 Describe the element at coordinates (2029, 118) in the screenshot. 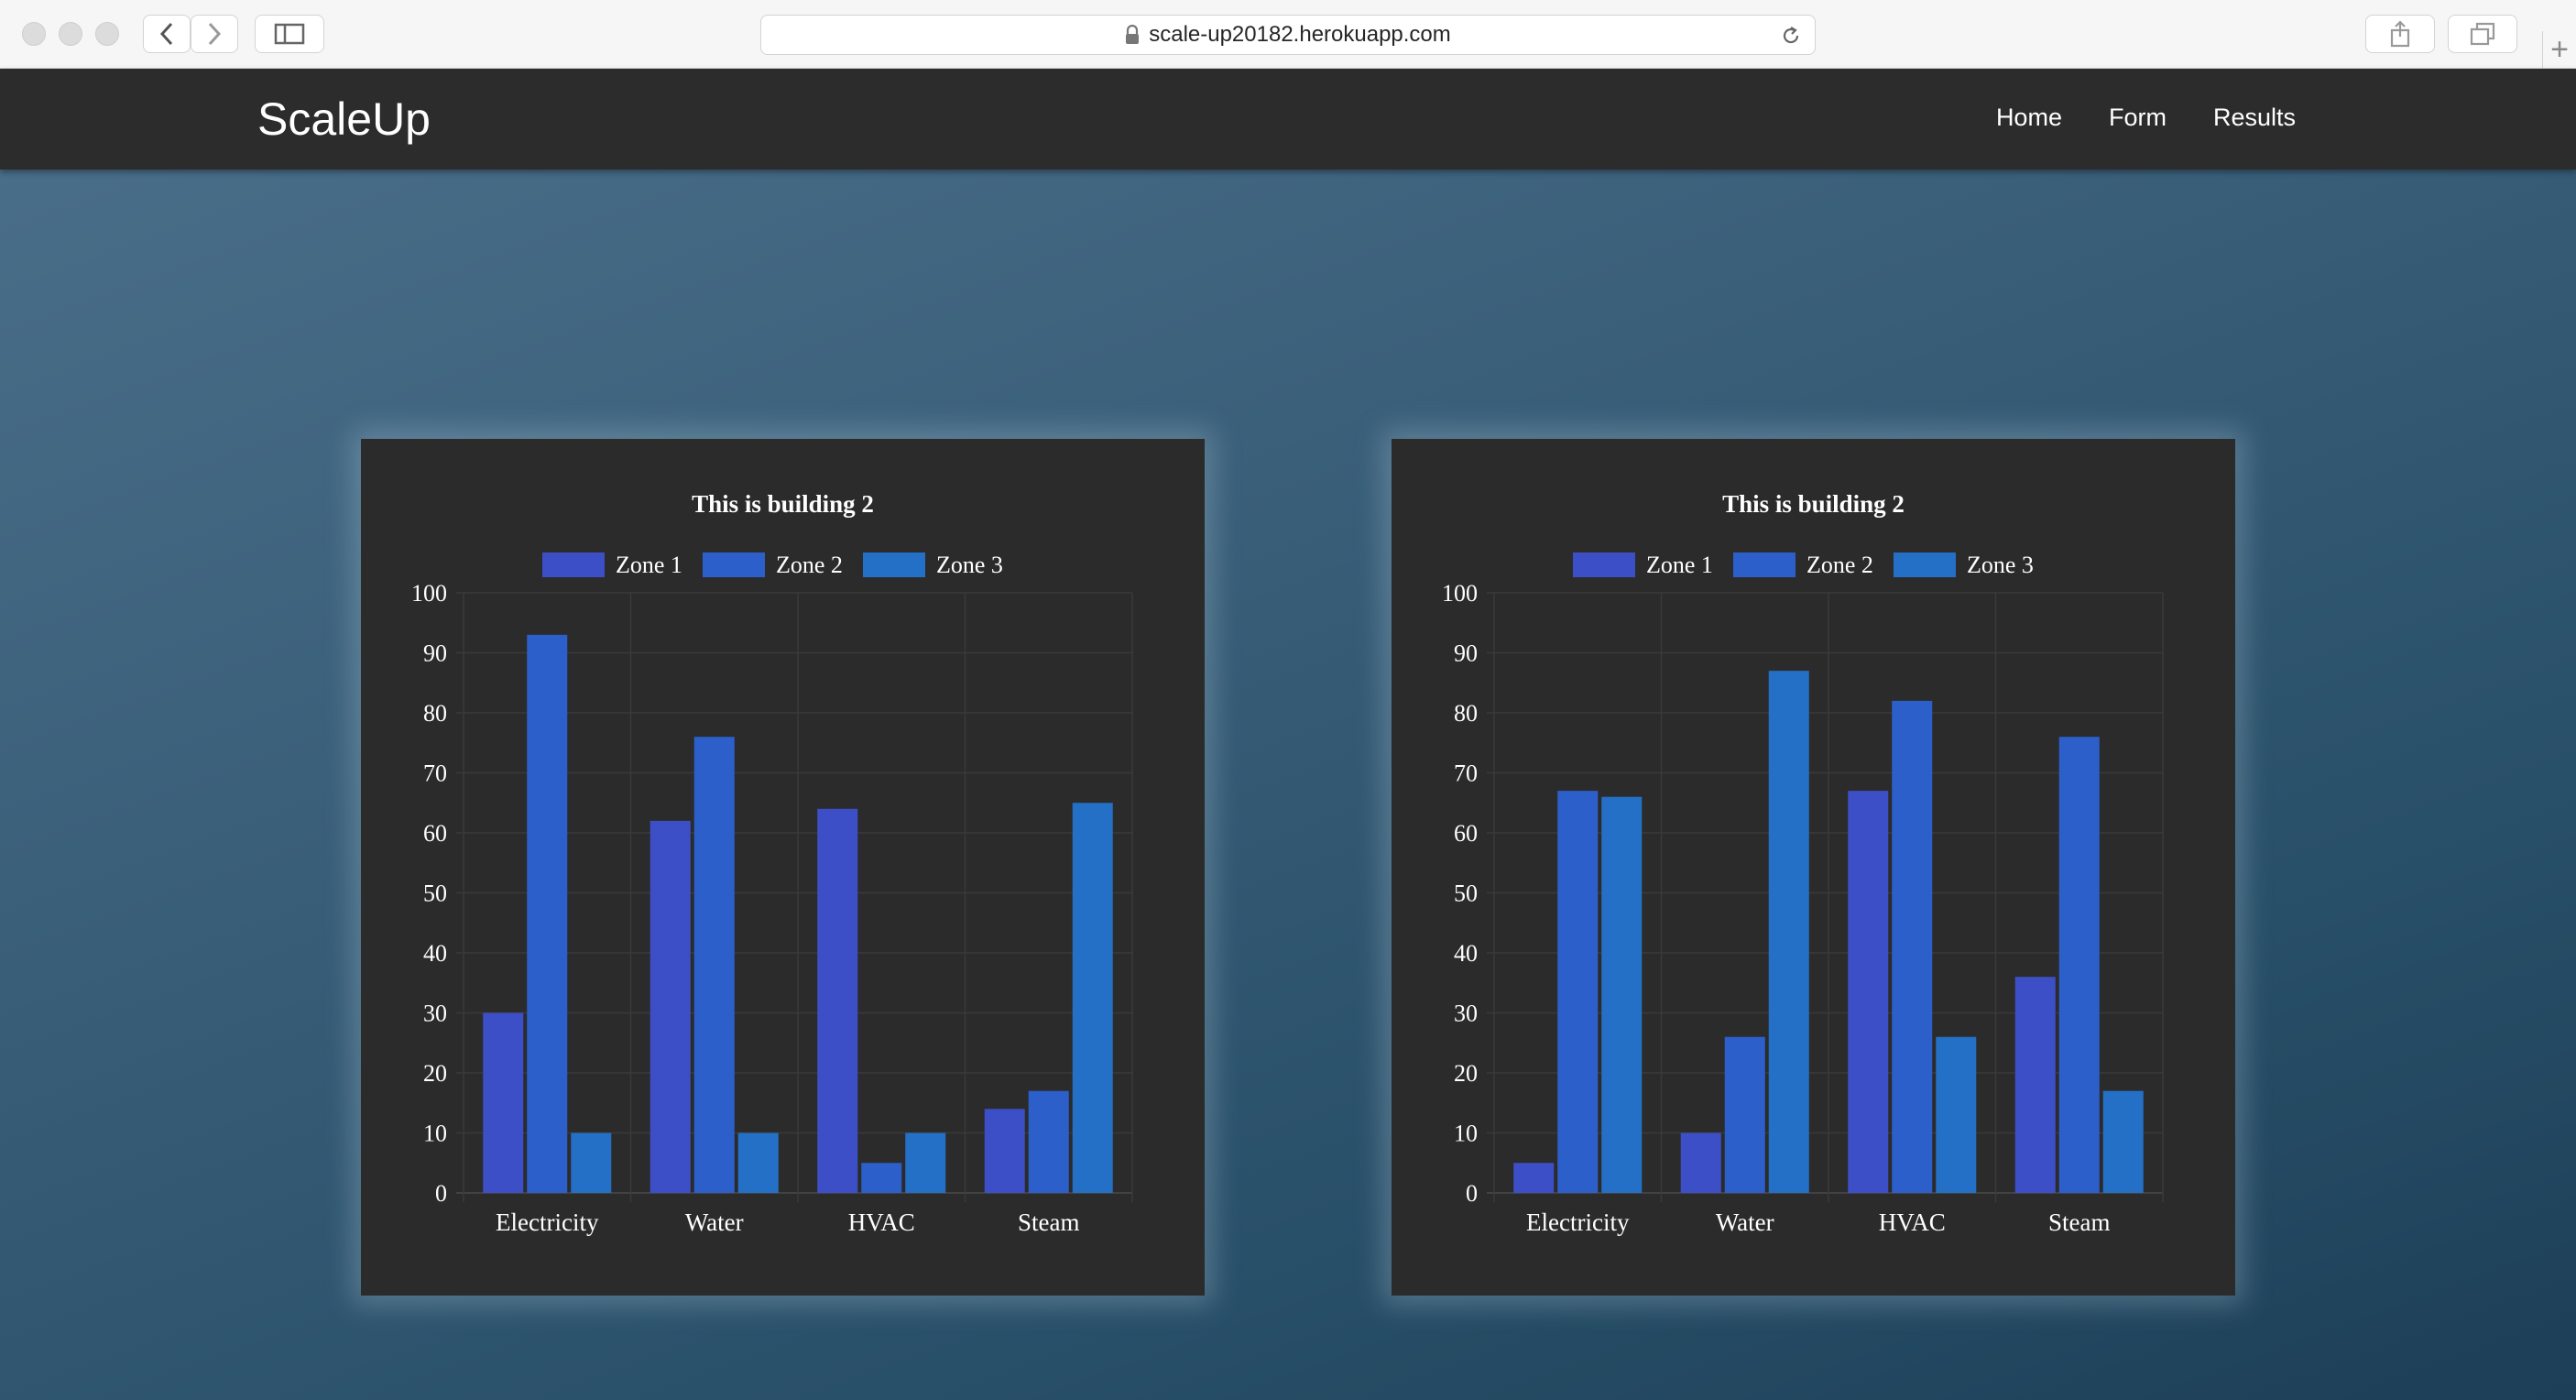

I see `nav-link-home: Home` at that location.